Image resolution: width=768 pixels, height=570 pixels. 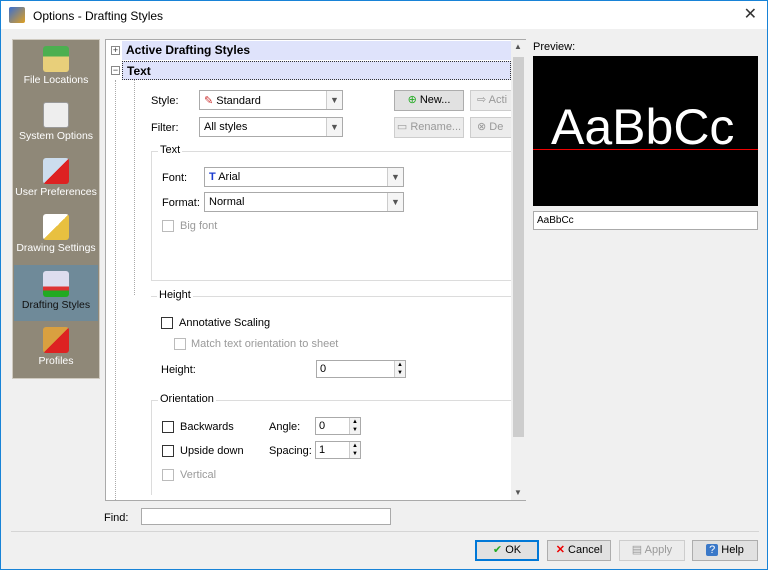 I want to click on vertical-label: Vertical, so click(x=198, y=475).